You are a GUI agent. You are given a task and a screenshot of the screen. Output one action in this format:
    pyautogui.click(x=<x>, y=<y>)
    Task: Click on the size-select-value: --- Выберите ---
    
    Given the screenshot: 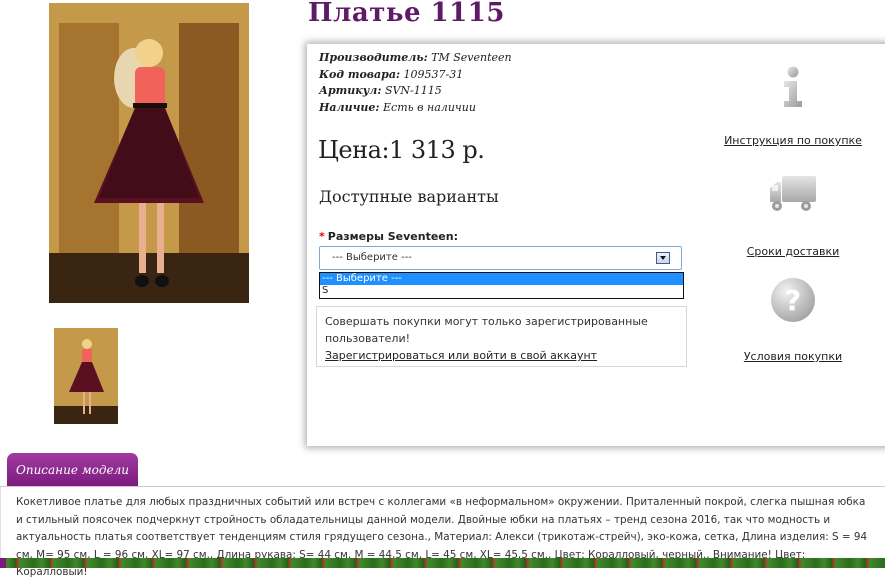 What is the action you would take?
    pyautogui.click(x=372, y=257)
    